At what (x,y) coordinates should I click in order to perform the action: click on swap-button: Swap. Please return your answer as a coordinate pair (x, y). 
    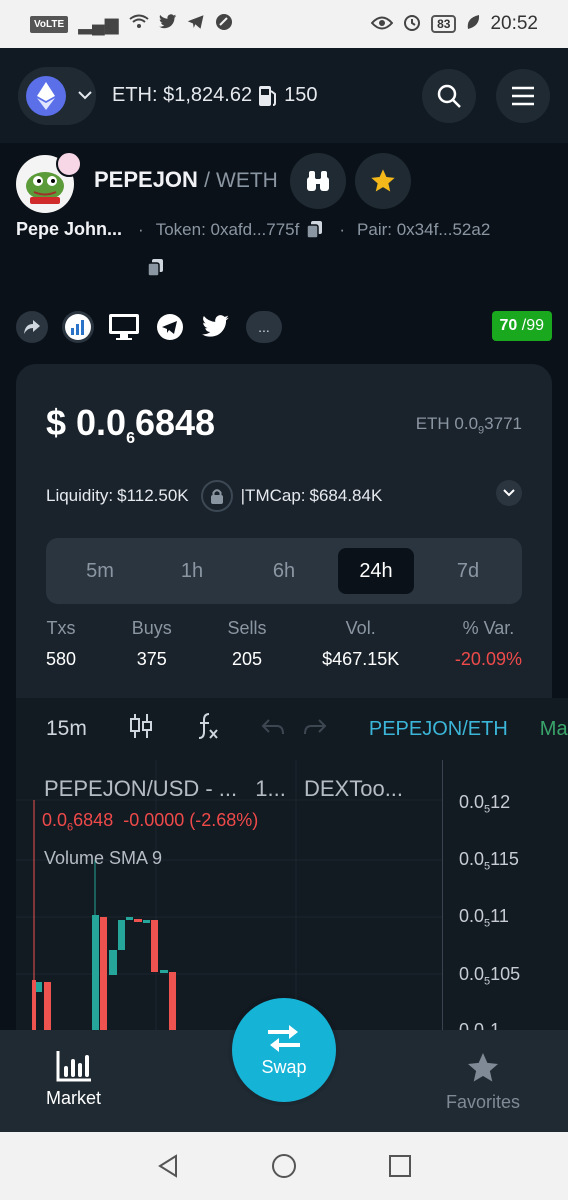
    Looking at the image, I should click on (284, 1050).